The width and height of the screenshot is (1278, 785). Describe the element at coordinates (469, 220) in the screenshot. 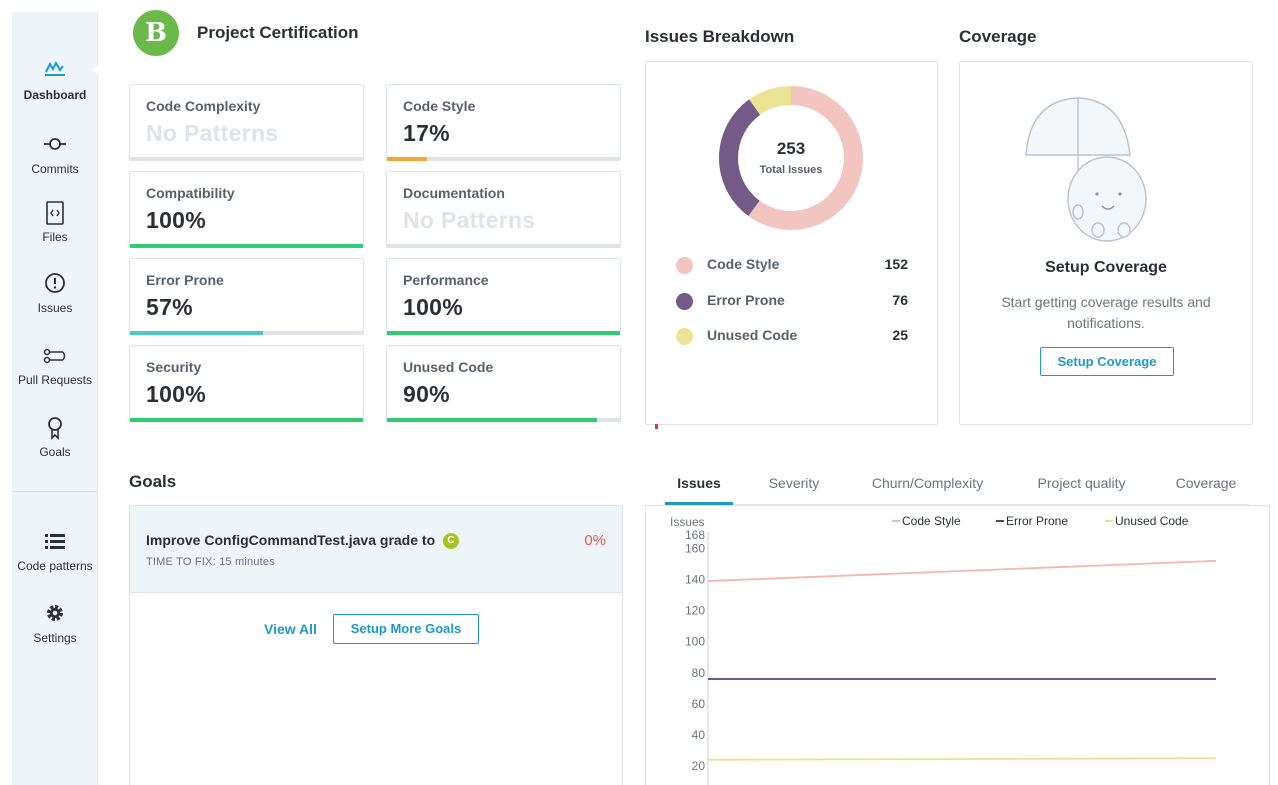

I see `metric-value: No Patterns` at that location.